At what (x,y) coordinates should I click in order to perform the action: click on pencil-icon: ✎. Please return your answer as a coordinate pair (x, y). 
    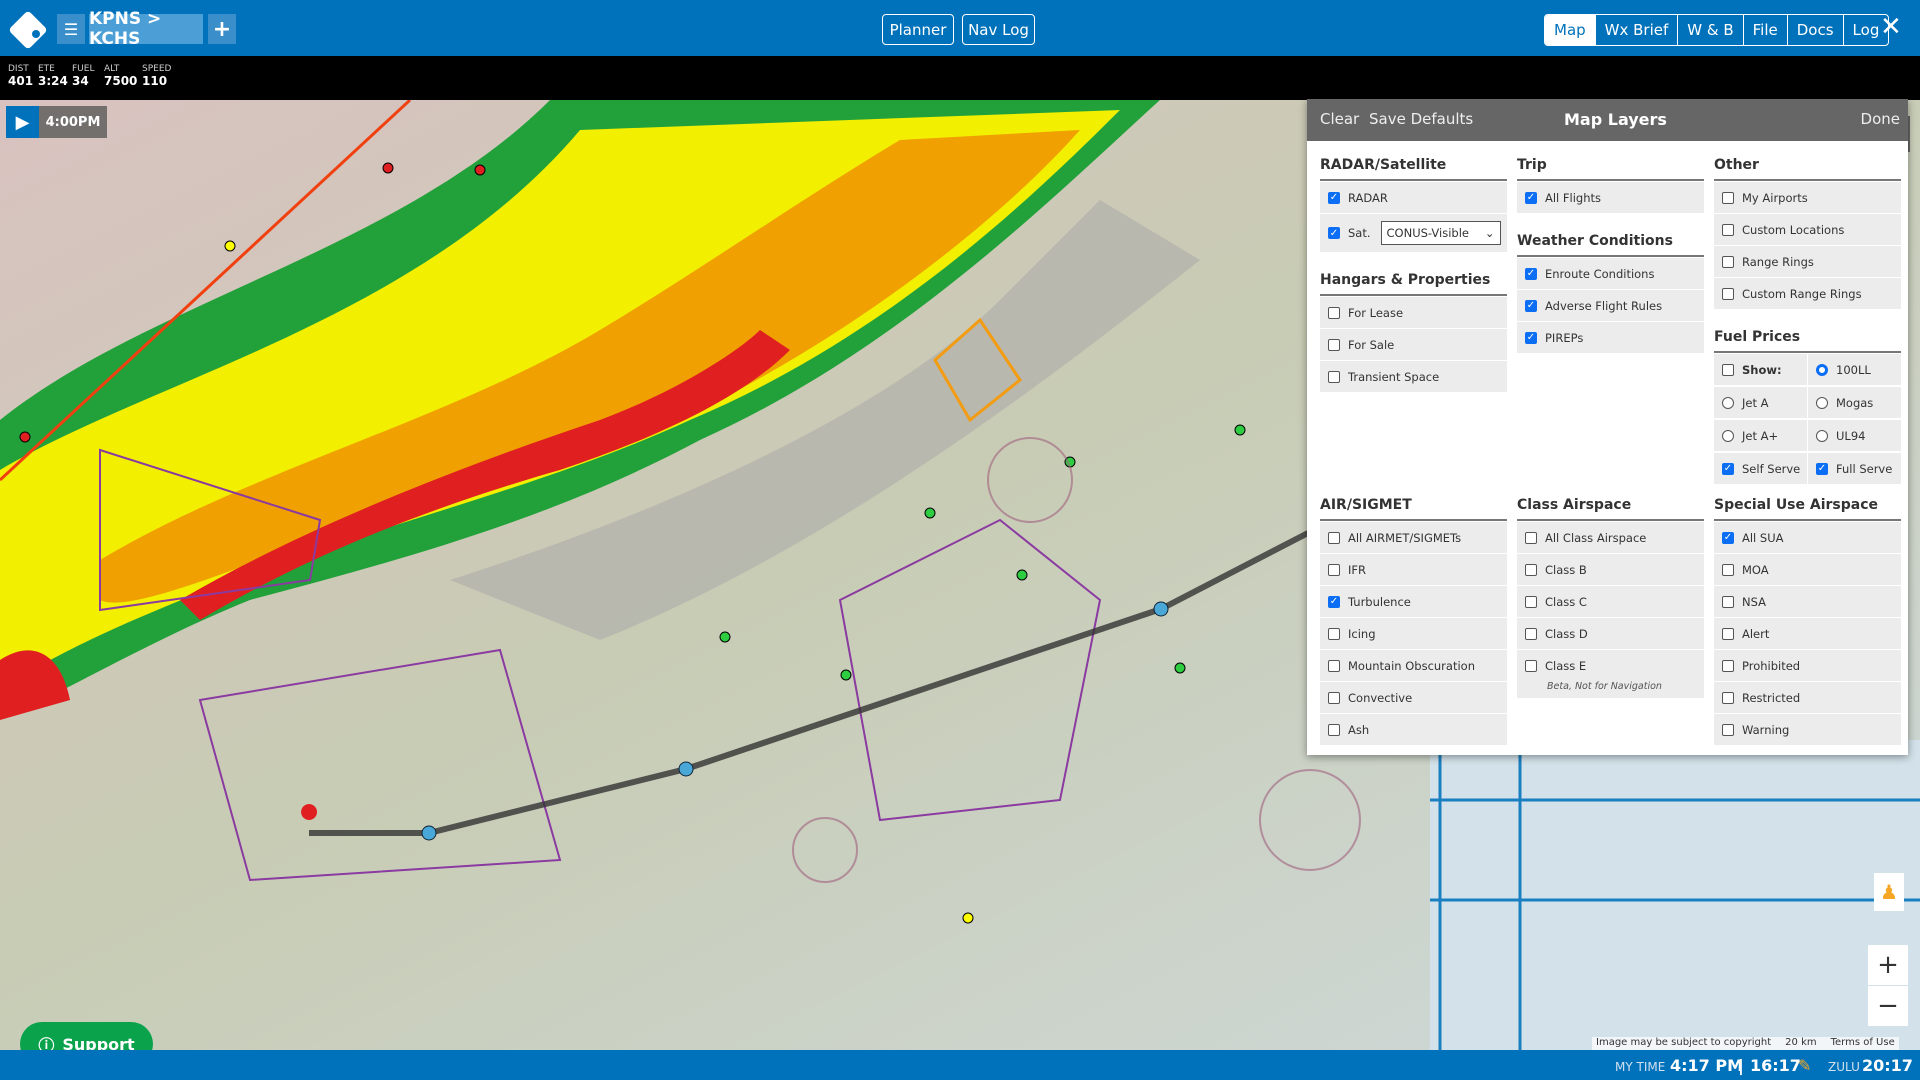
    Looking at the image, I should click on (1804, 1065).